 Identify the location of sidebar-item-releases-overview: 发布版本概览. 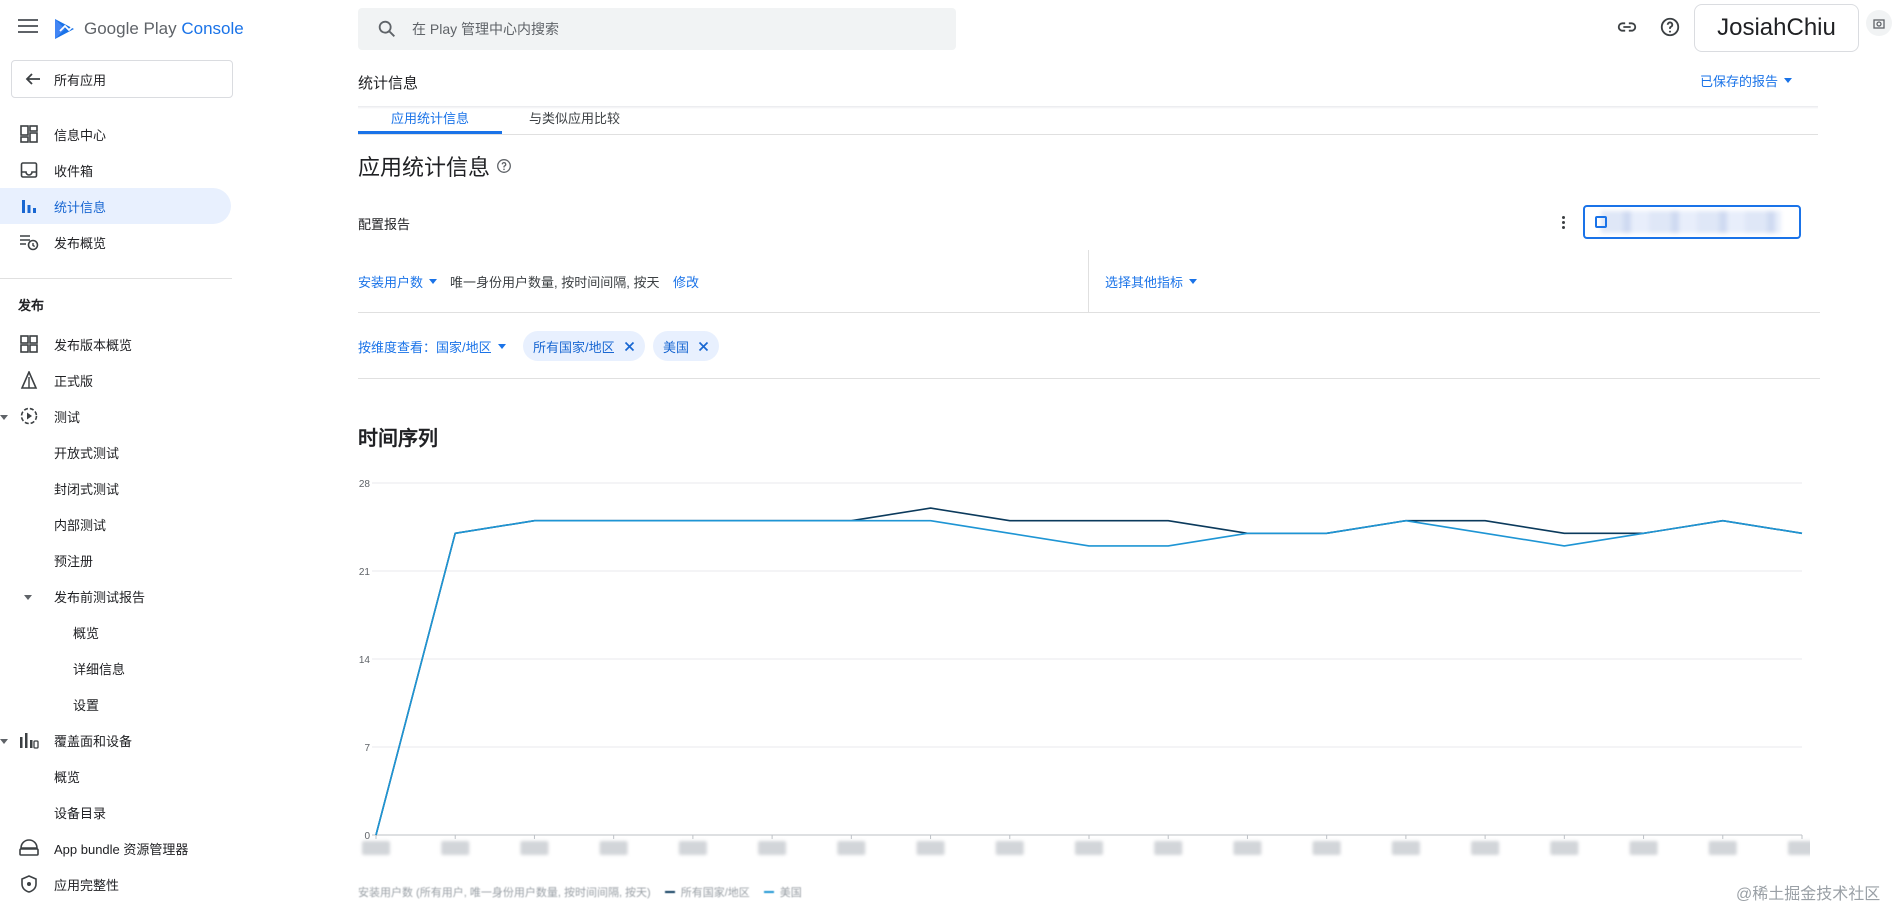
(66, 344).